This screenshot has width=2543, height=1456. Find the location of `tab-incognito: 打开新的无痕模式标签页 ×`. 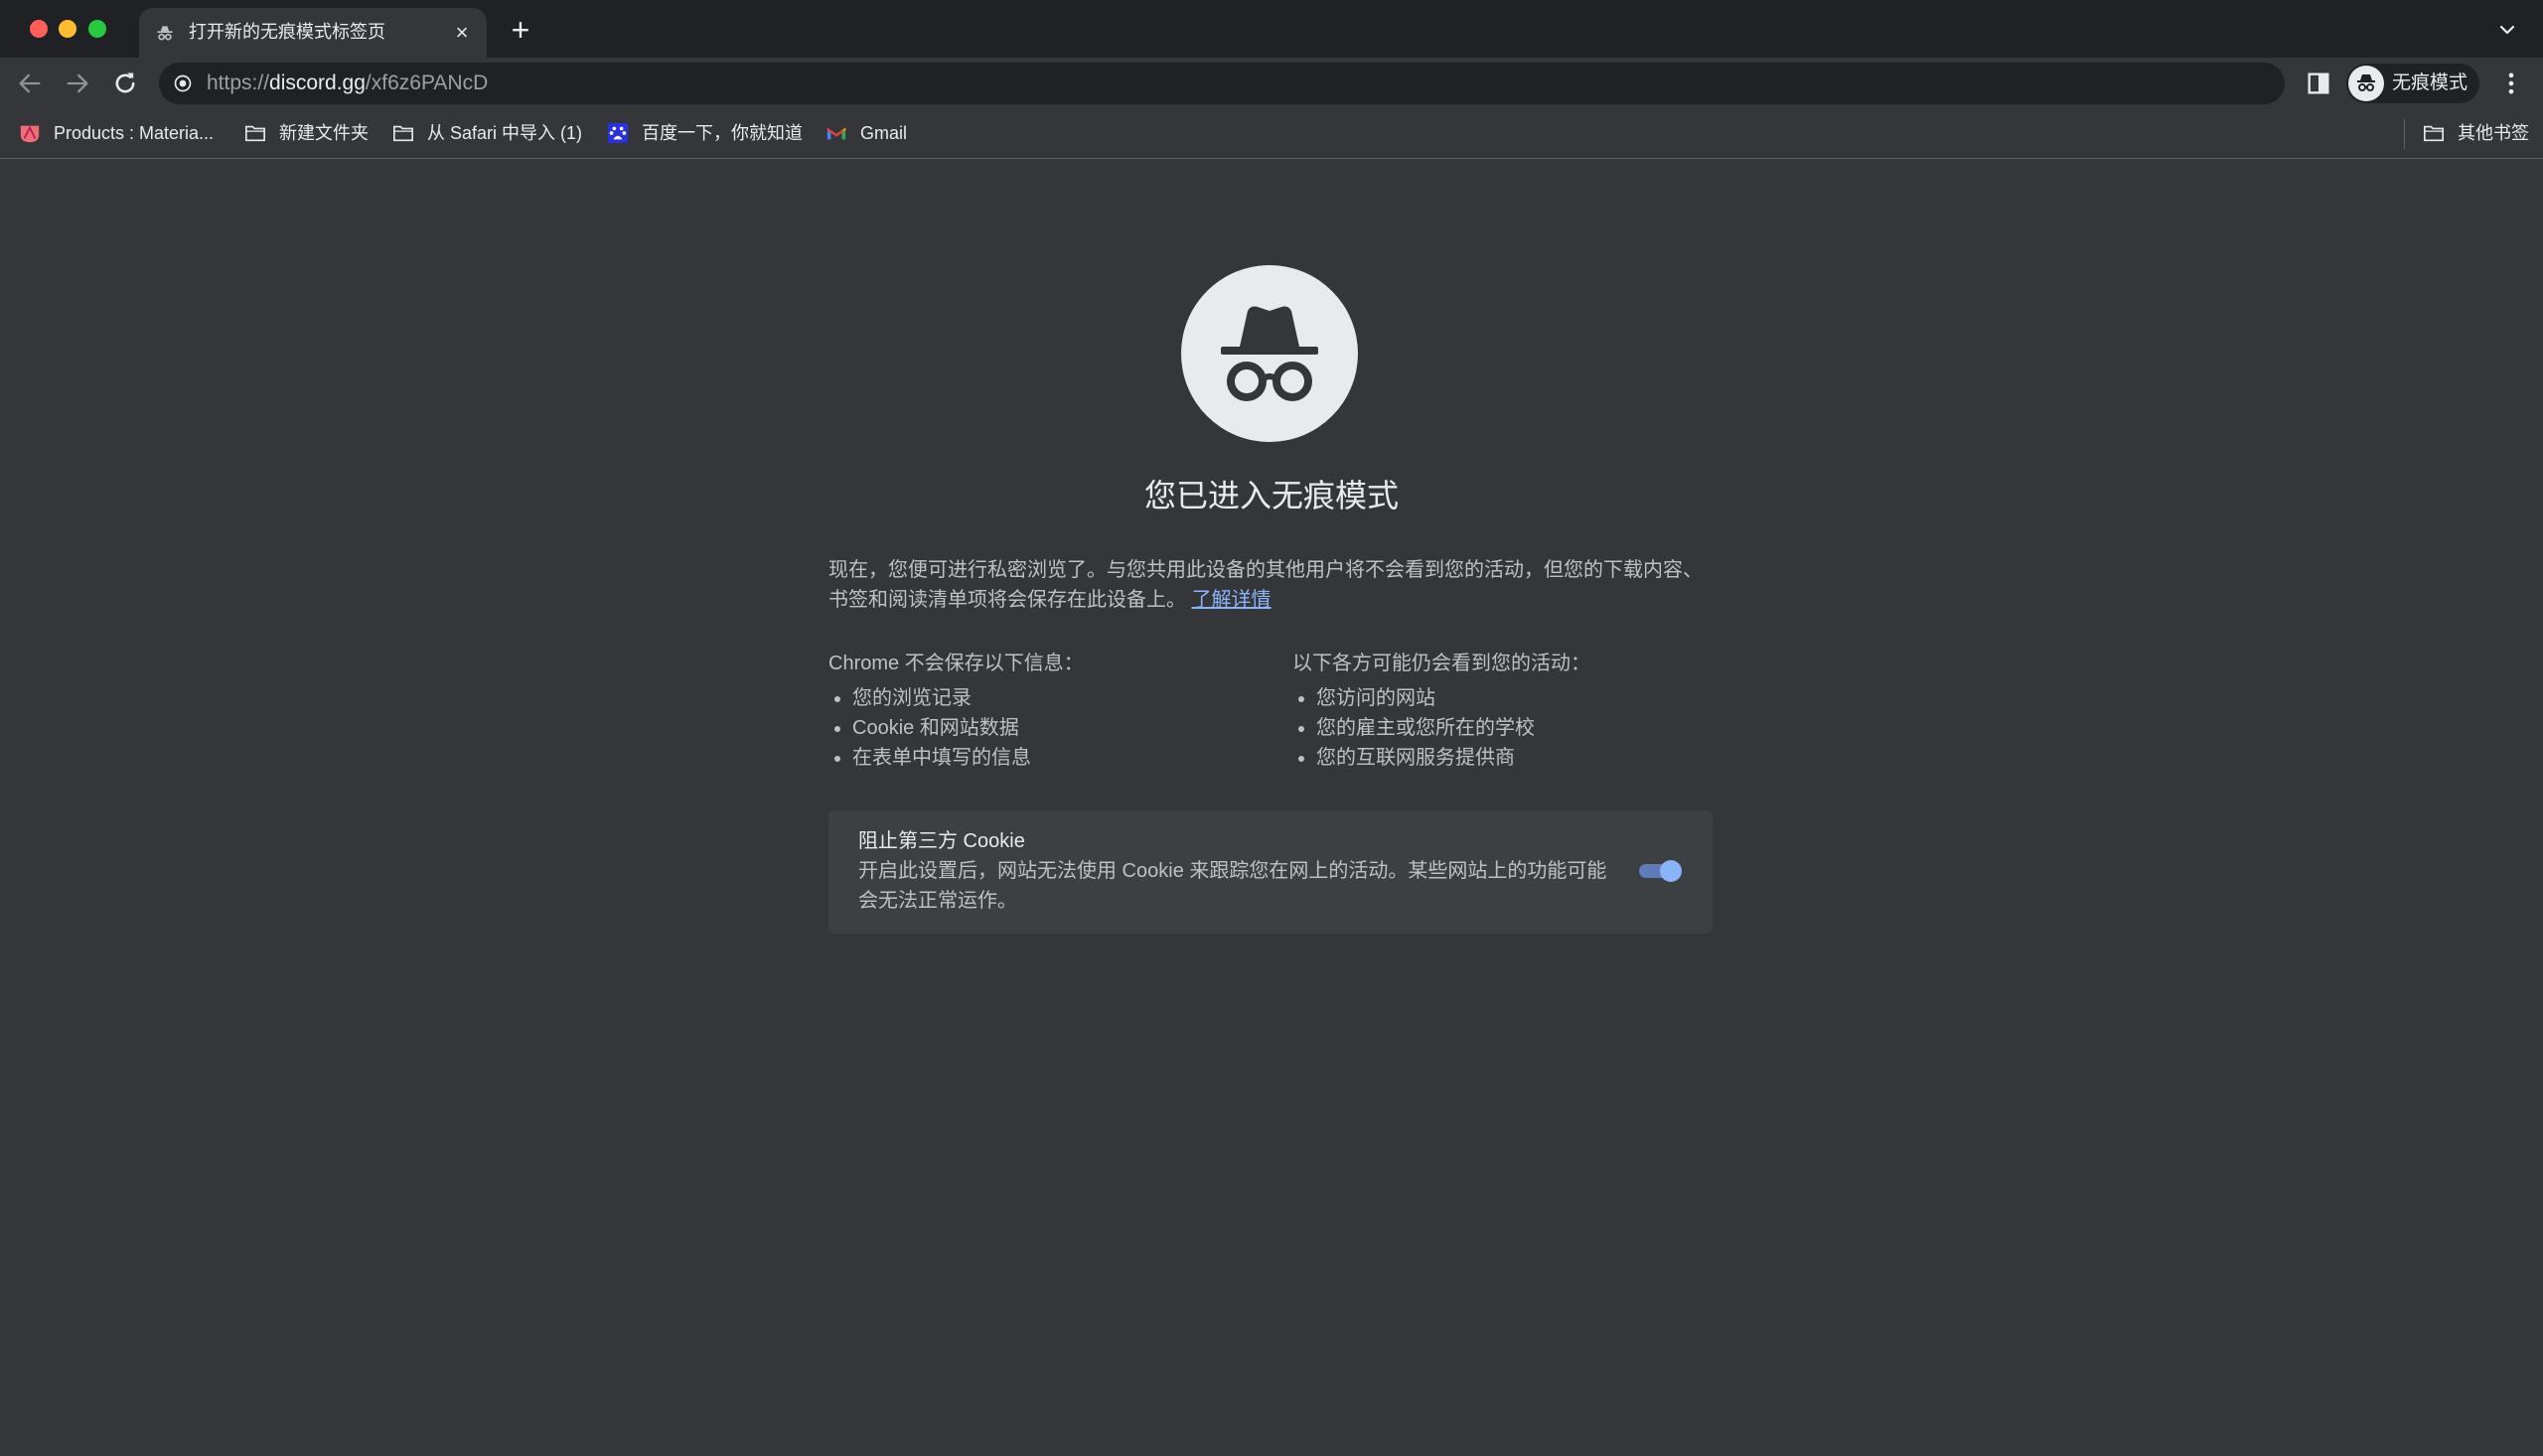

tab-incognito: 打开新的无痕模式标签页 × is located at coordinates (313, 33).